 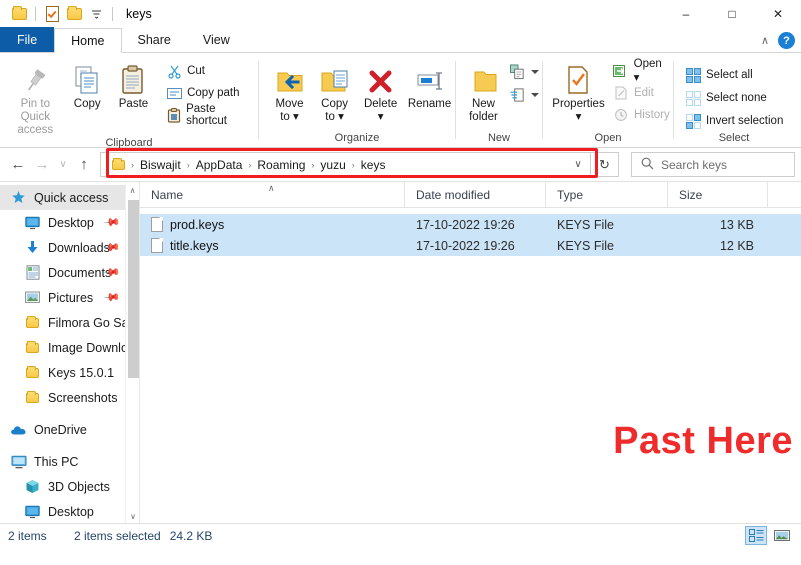 I want to click on breadcrumb-item-biswajit: Biswajit, so click(x=160, y=164).